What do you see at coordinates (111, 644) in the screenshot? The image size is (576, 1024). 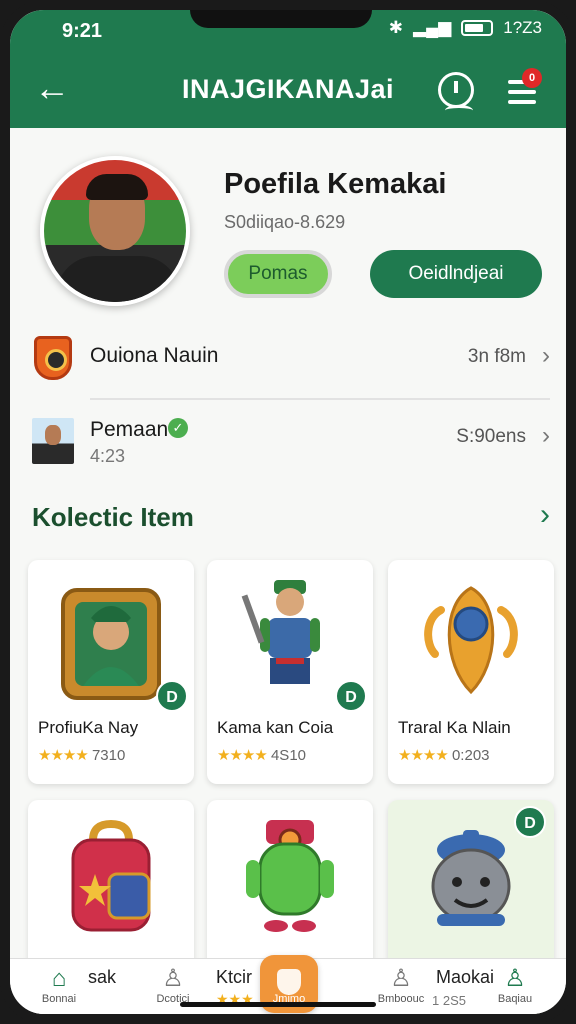 I see `framed-character-art` at bounding box center [111, 644].